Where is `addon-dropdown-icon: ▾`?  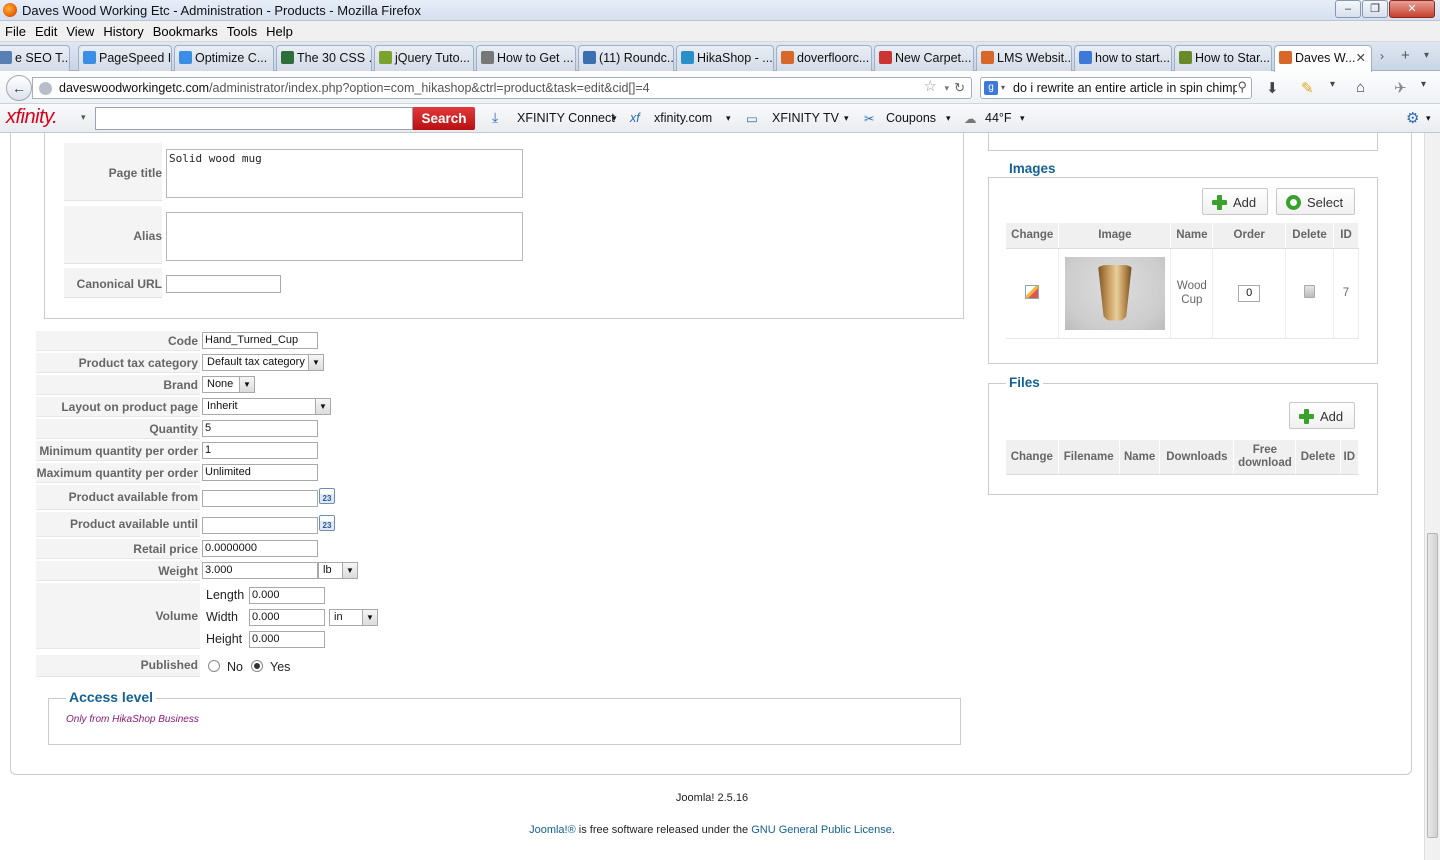 addon-dropdown-icon: ▾ is located at coordinates (1423, 84).